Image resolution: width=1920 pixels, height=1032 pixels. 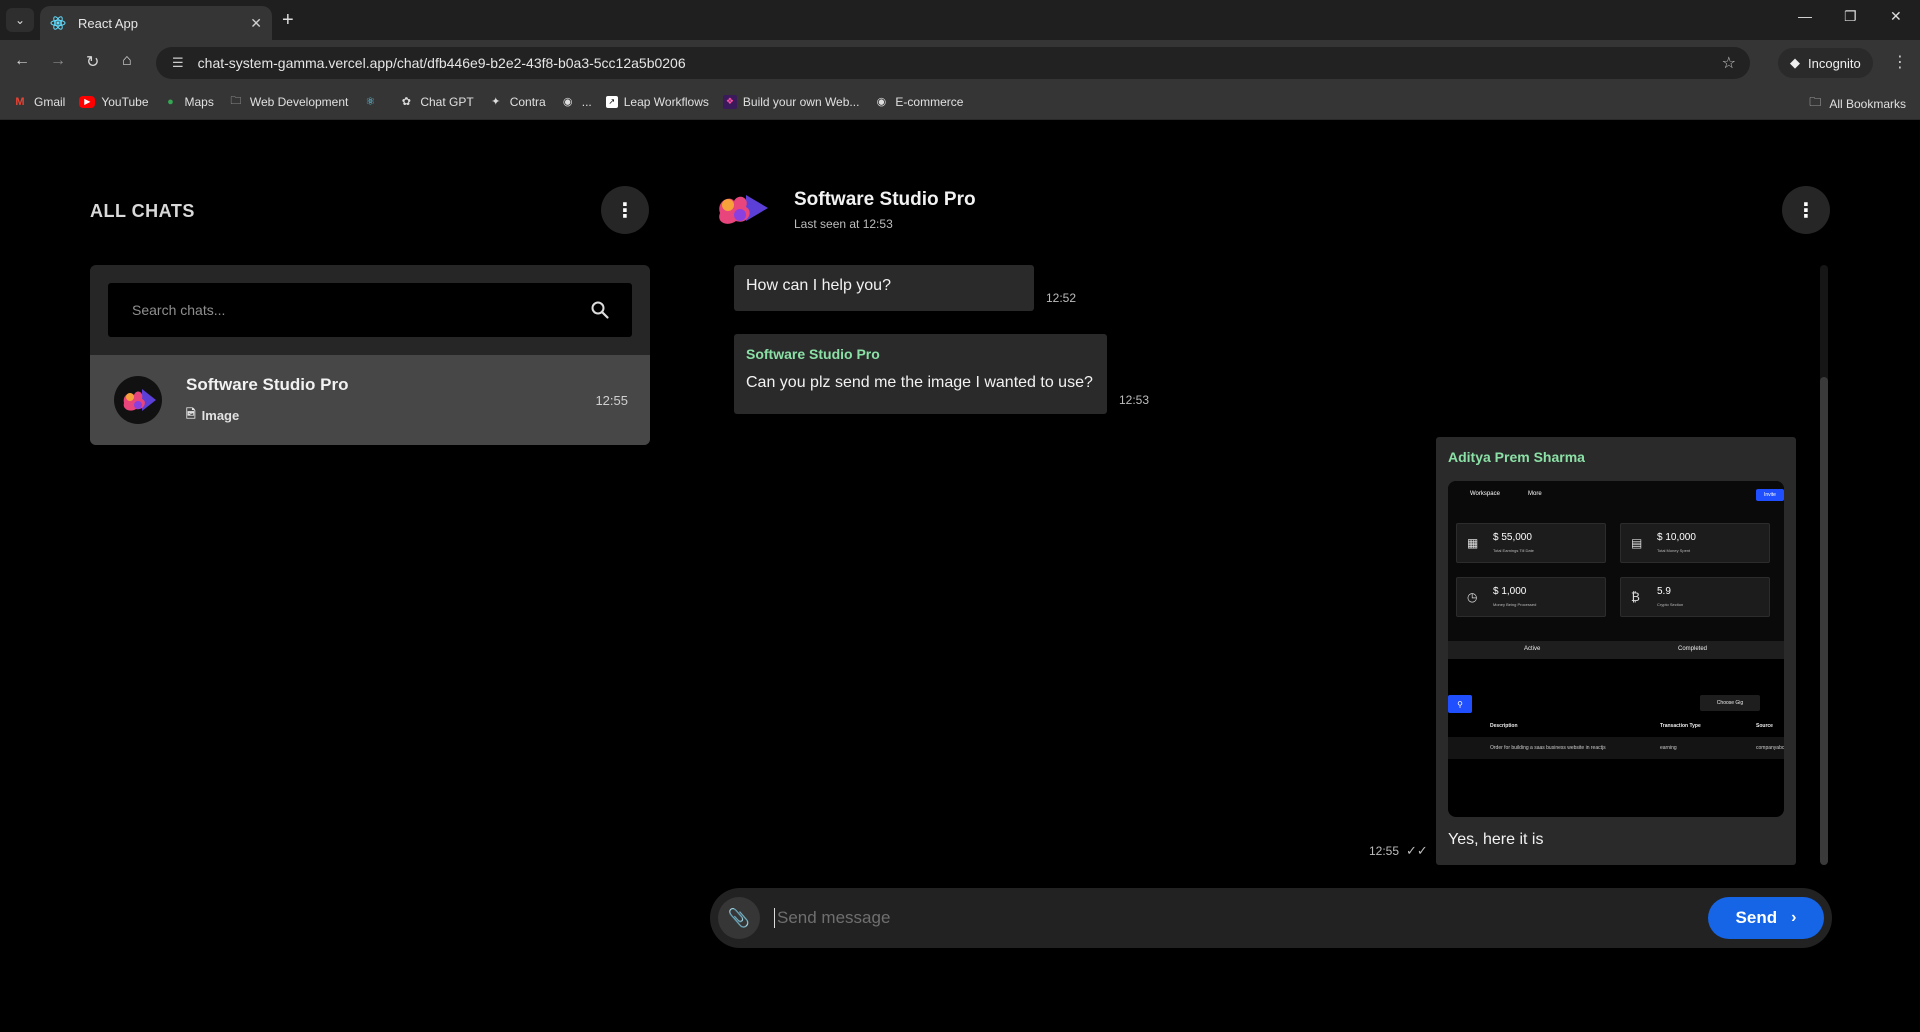 What do you see at coordinates (188, 102) in the screenshot?
I see `bookmark-maps: ● Maps` at bounding box center [188, 102].